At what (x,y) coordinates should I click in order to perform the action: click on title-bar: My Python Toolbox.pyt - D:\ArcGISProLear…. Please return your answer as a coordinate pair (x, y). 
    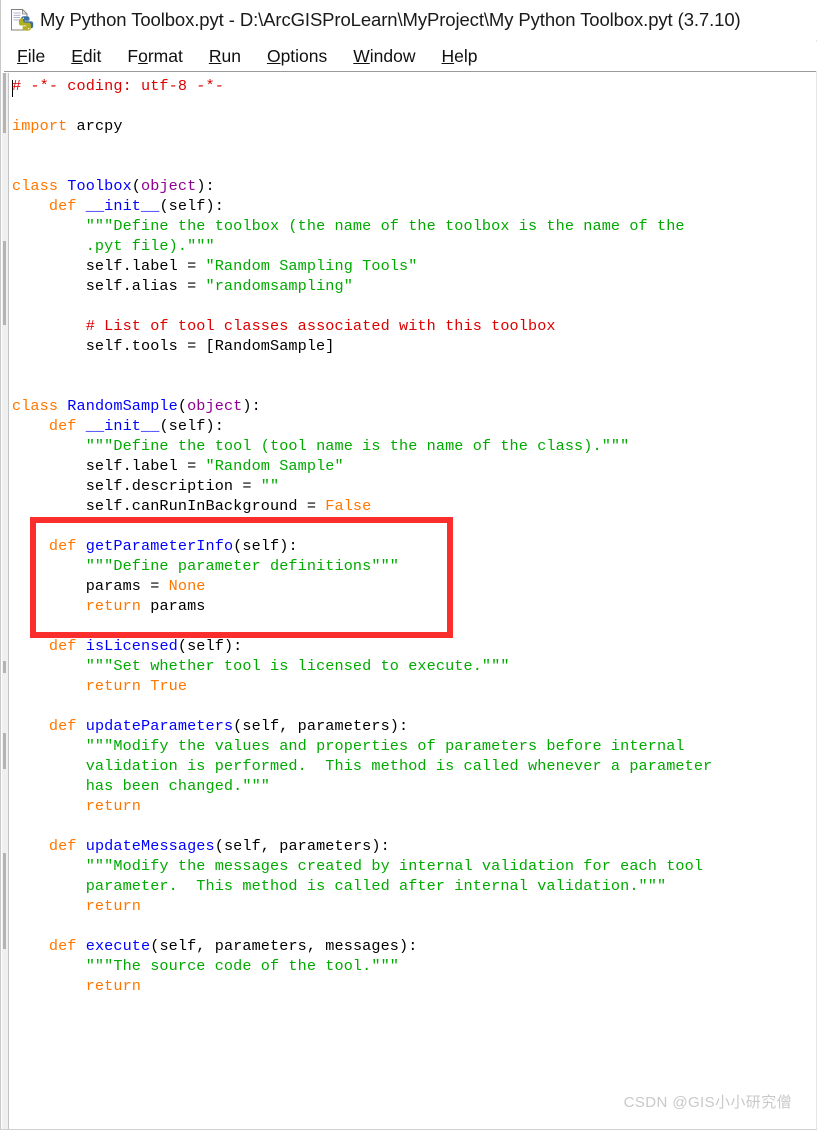
    Looking at the image, I should click on (409, 20).